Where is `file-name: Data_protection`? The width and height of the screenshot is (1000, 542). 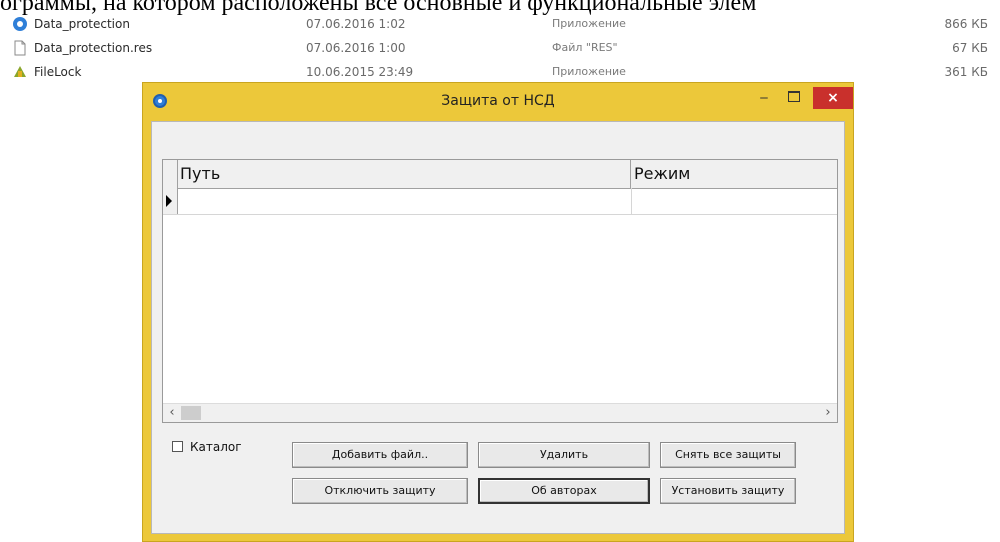 file-name: Data_protection is located at coordinates (82, 24).